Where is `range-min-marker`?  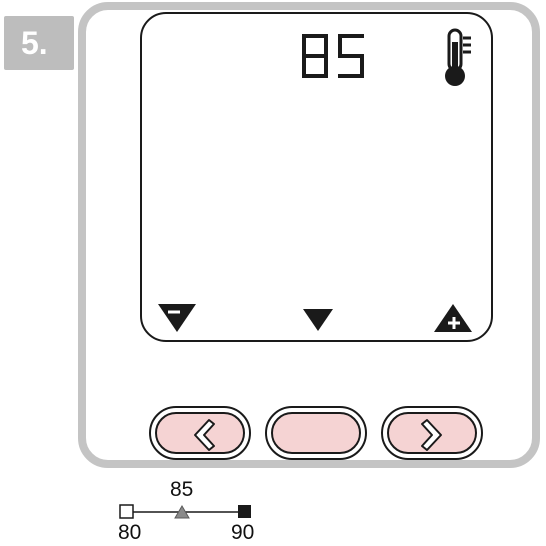
range-min-marker is located at coordinates (126, 511).